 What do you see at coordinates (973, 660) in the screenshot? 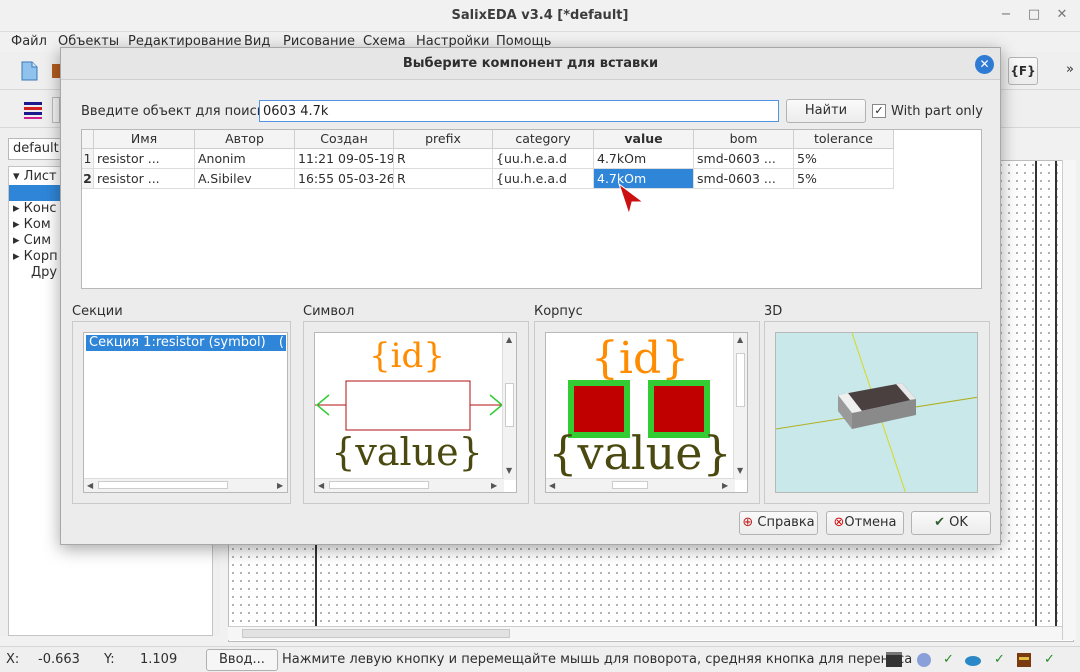
I see `cloud-icon` at bounding box center [973, 660].